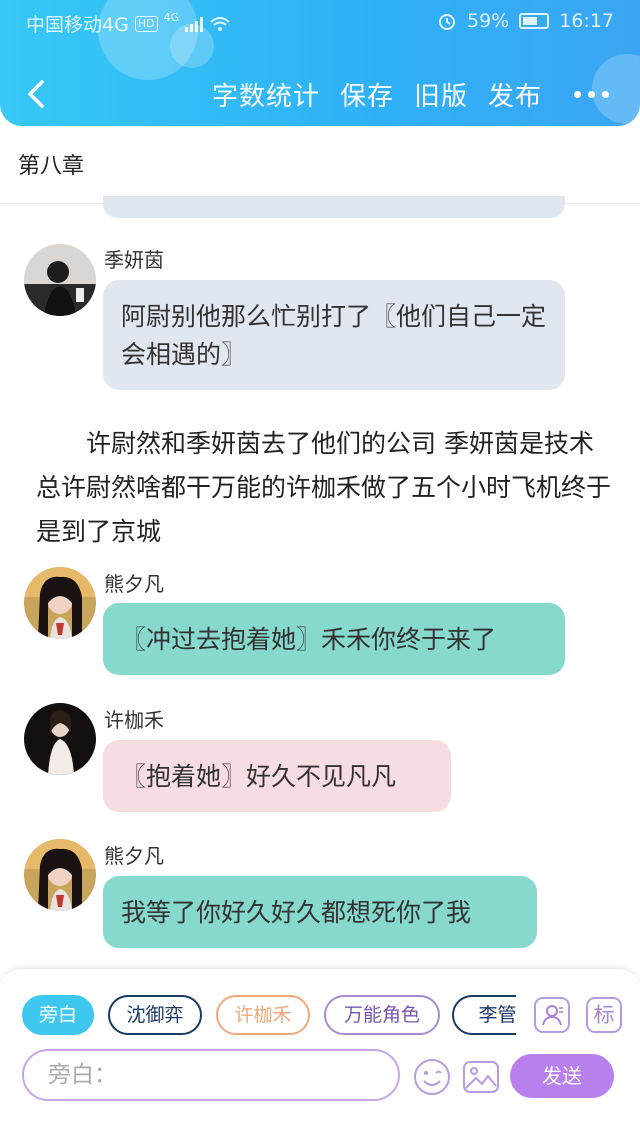  I want to click on previous-message-bubble, so click(334, 207).